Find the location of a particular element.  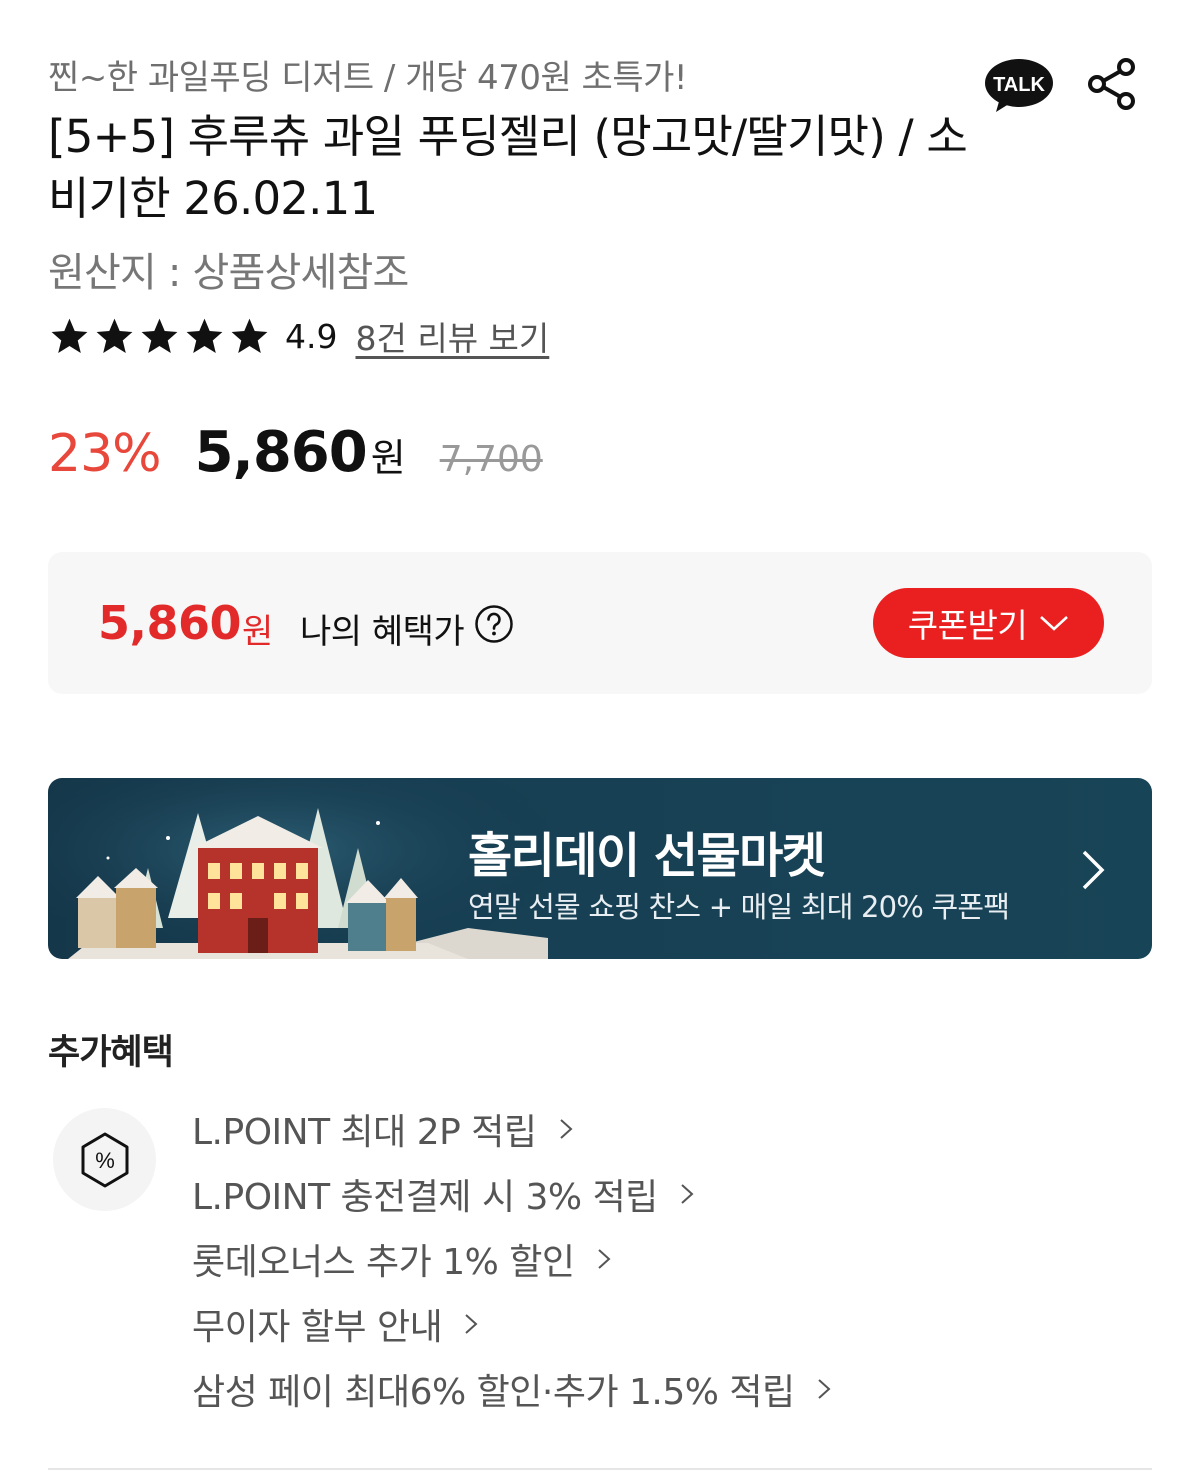

benefit-item-installment: 무이자 할부 안내 is located at coordinates (511, 1323).